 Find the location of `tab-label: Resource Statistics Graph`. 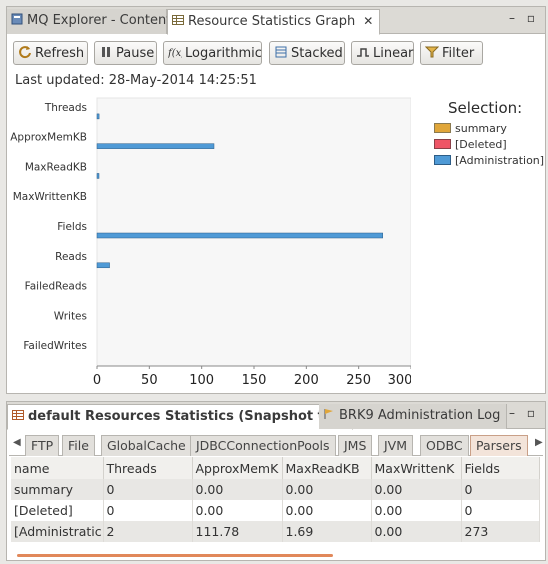

tab-label: Resource Statistics Graph is located at coordinates (272, 21).